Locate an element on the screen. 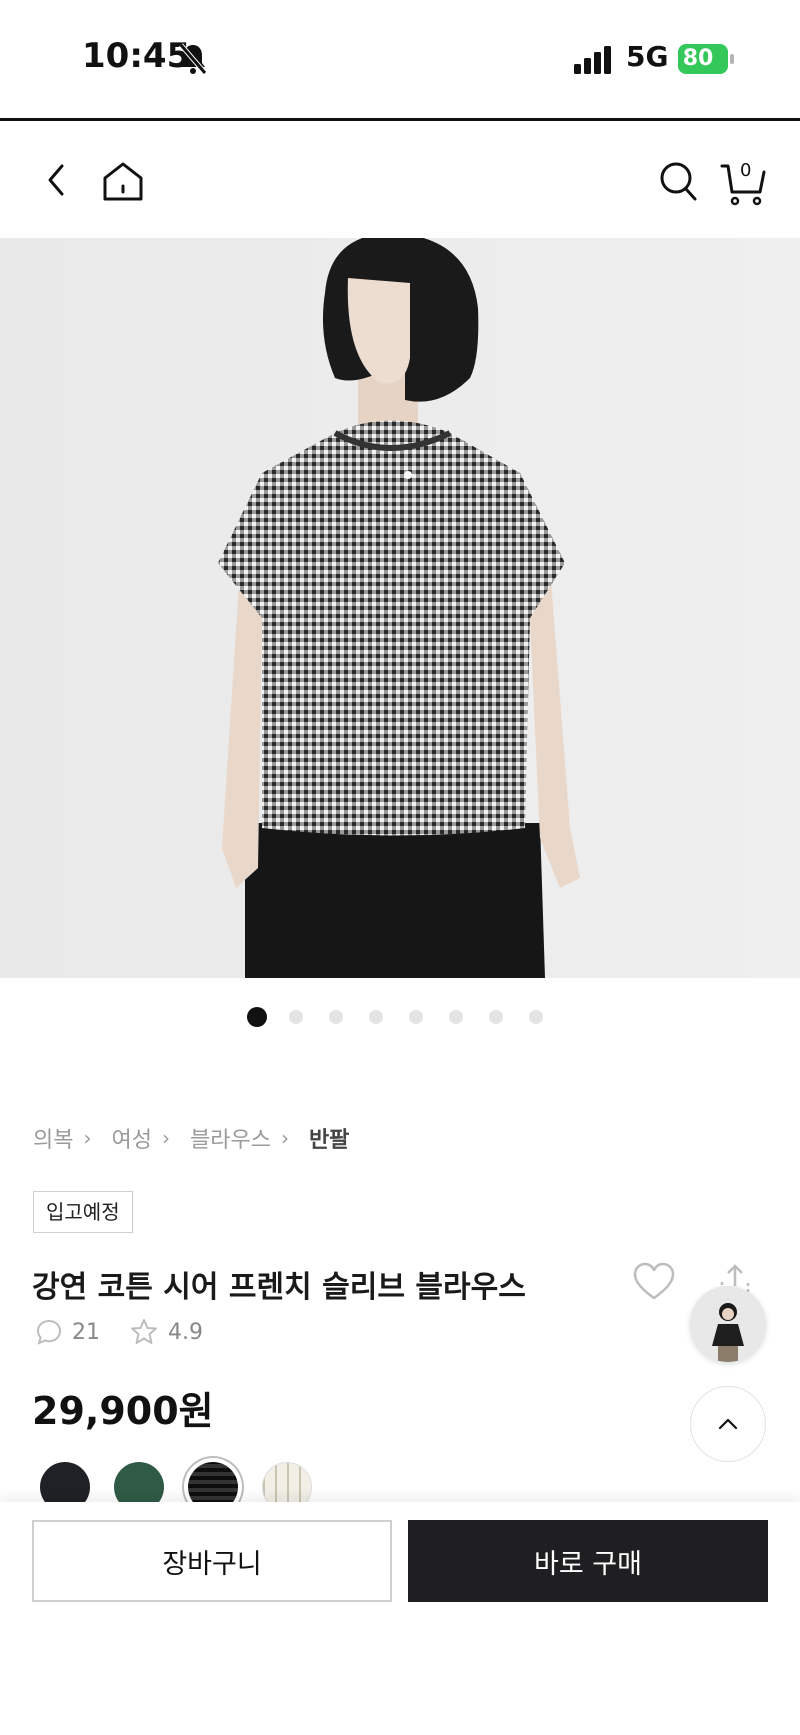  carousel-dot-active is located at coordinates (257, 1017).